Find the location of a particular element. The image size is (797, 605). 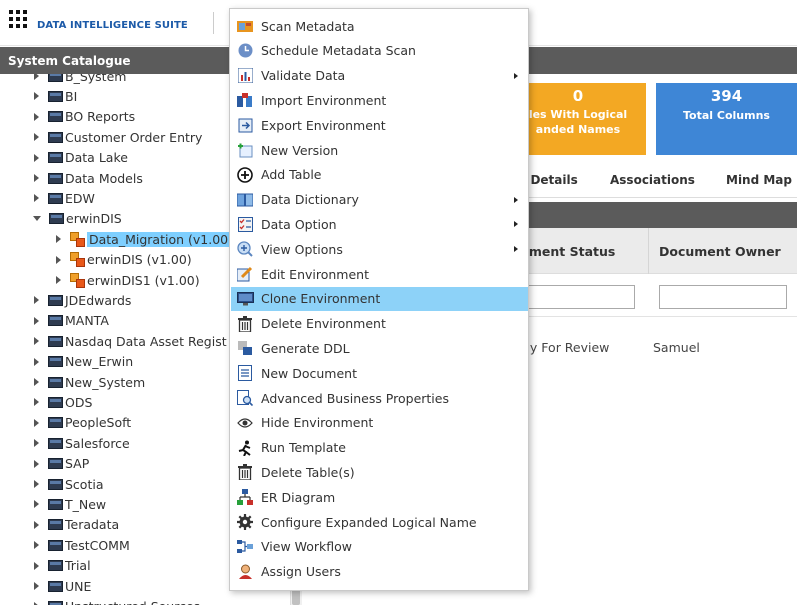

tree-item-label: MANTA is located at coordinates (87, 320).